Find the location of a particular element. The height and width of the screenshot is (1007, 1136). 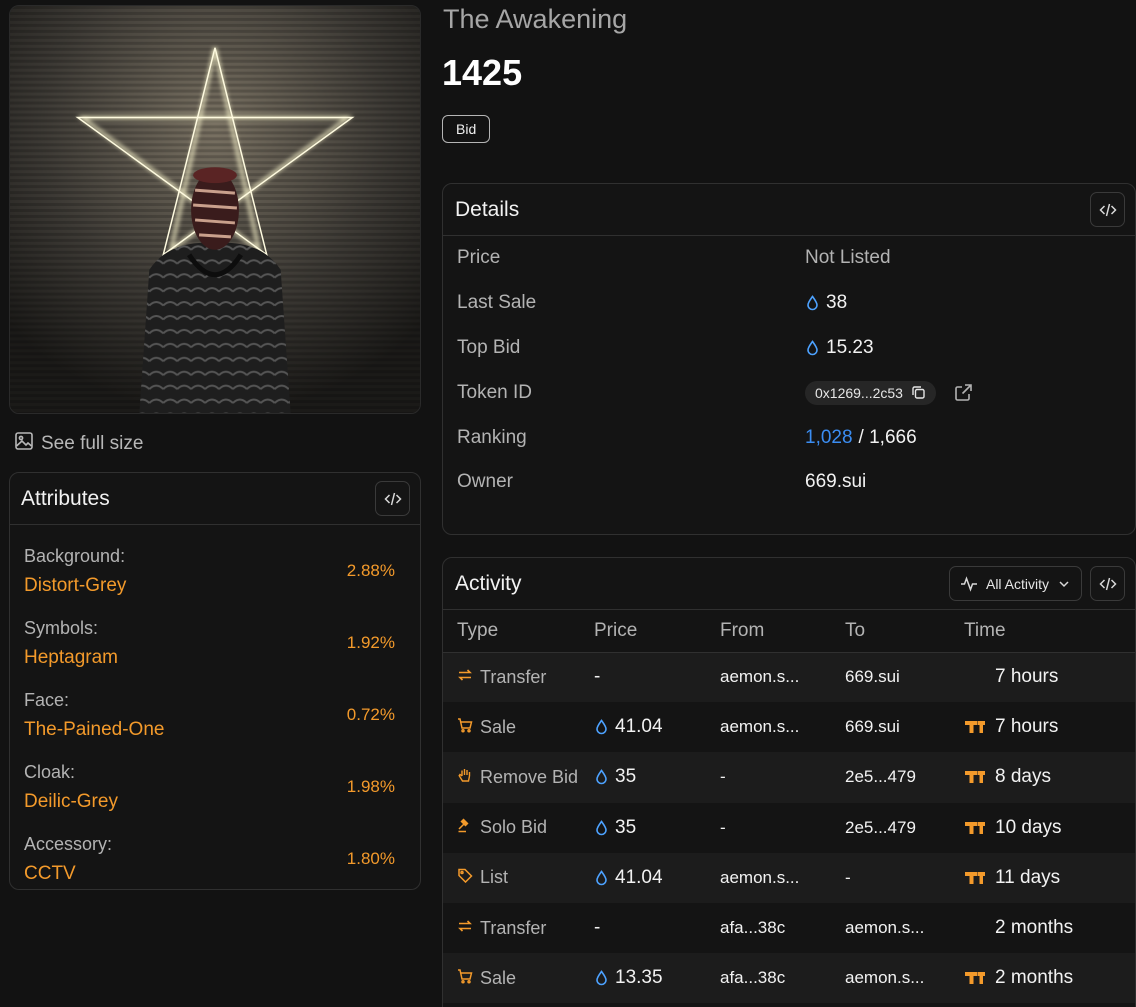

attribute-name: Background: is located at coordinates (75, 556).